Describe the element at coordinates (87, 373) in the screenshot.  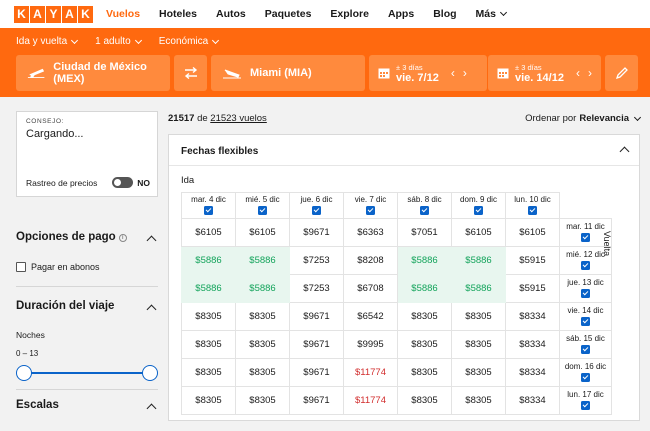
I see `nights-slider` at that location.